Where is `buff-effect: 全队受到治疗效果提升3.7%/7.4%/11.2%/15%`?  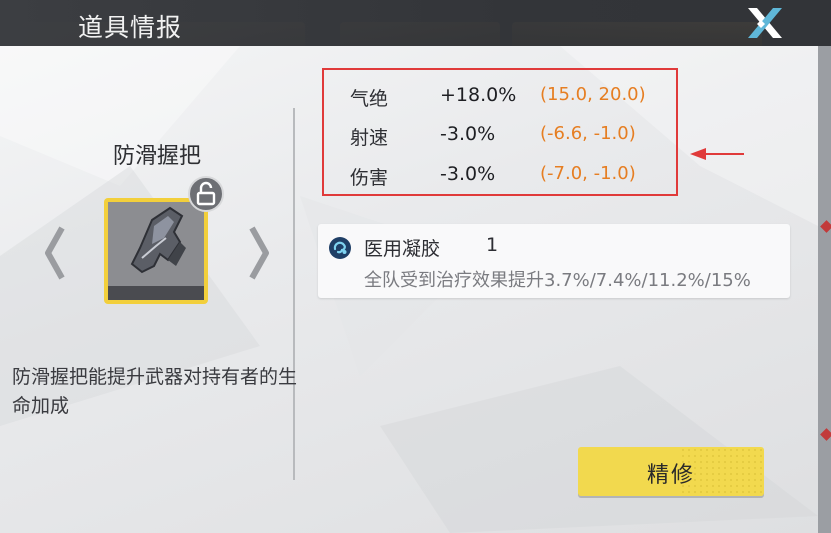 buff-effect: 全队受到治疗效果提升3.7%/7.4%/11.2%/15% is located at coordinates (557, 280).